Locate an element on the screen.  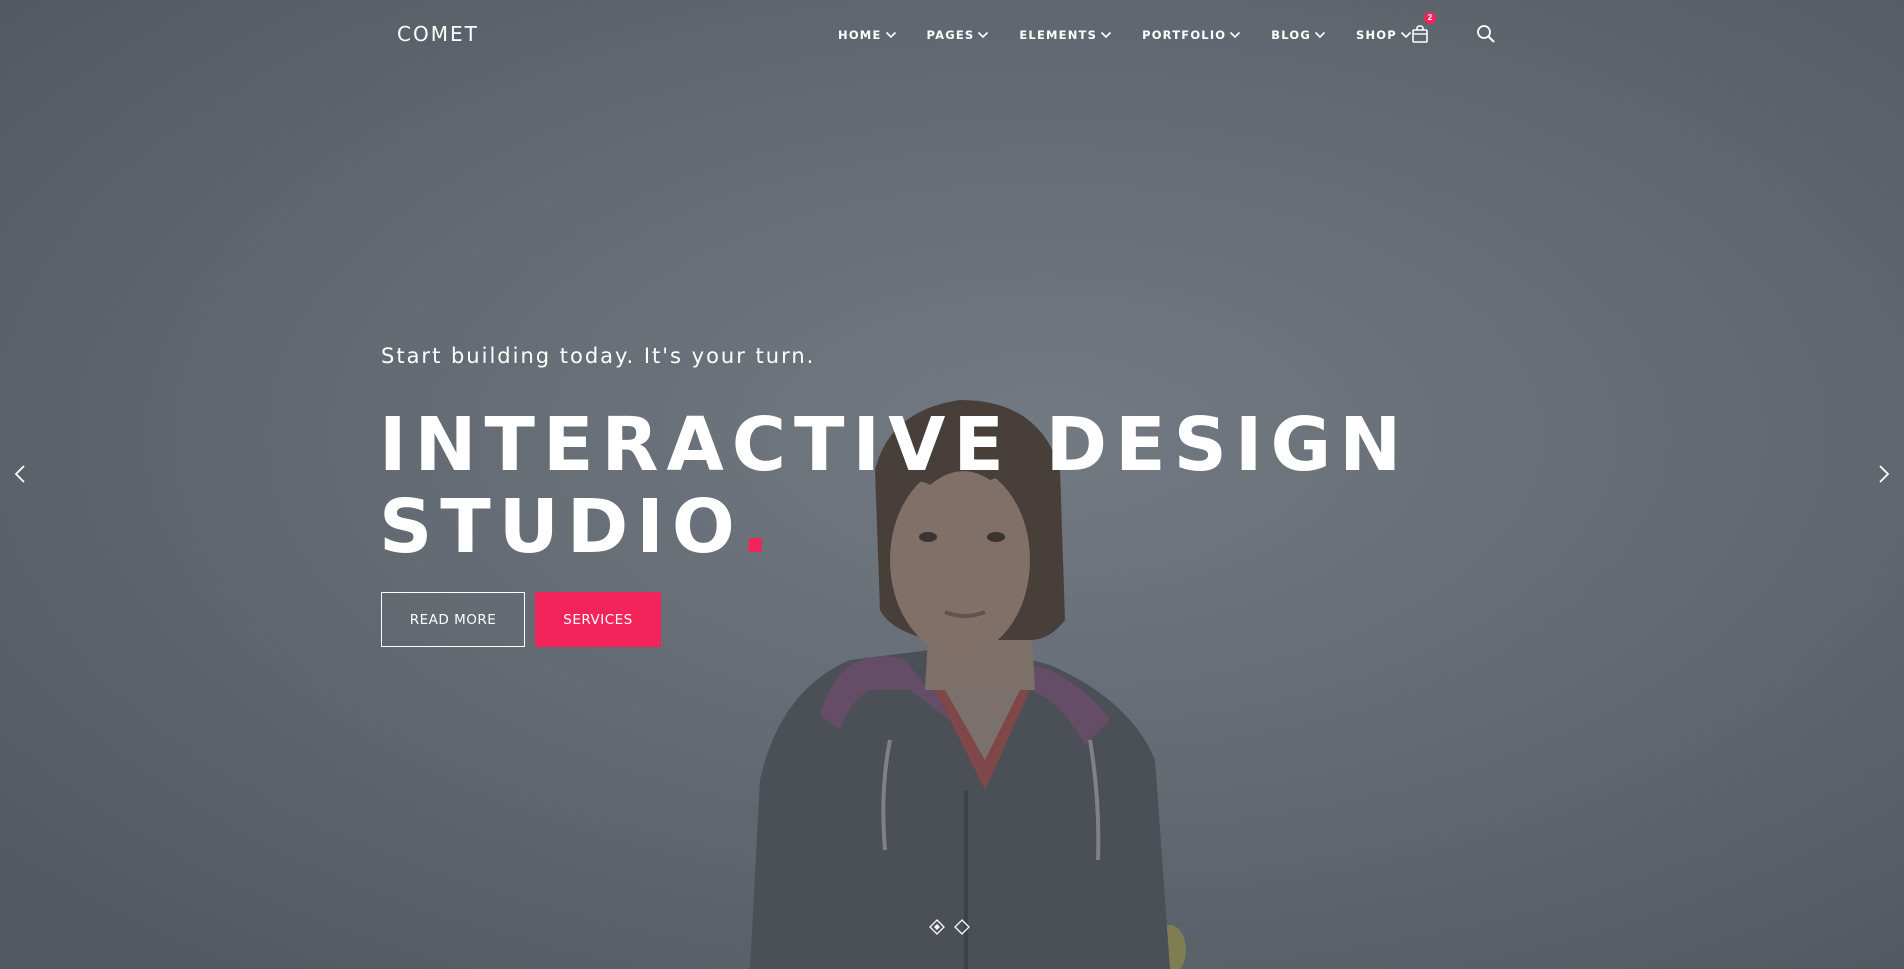
read-more-button: READ MORE is located at coordinates (453, 619).